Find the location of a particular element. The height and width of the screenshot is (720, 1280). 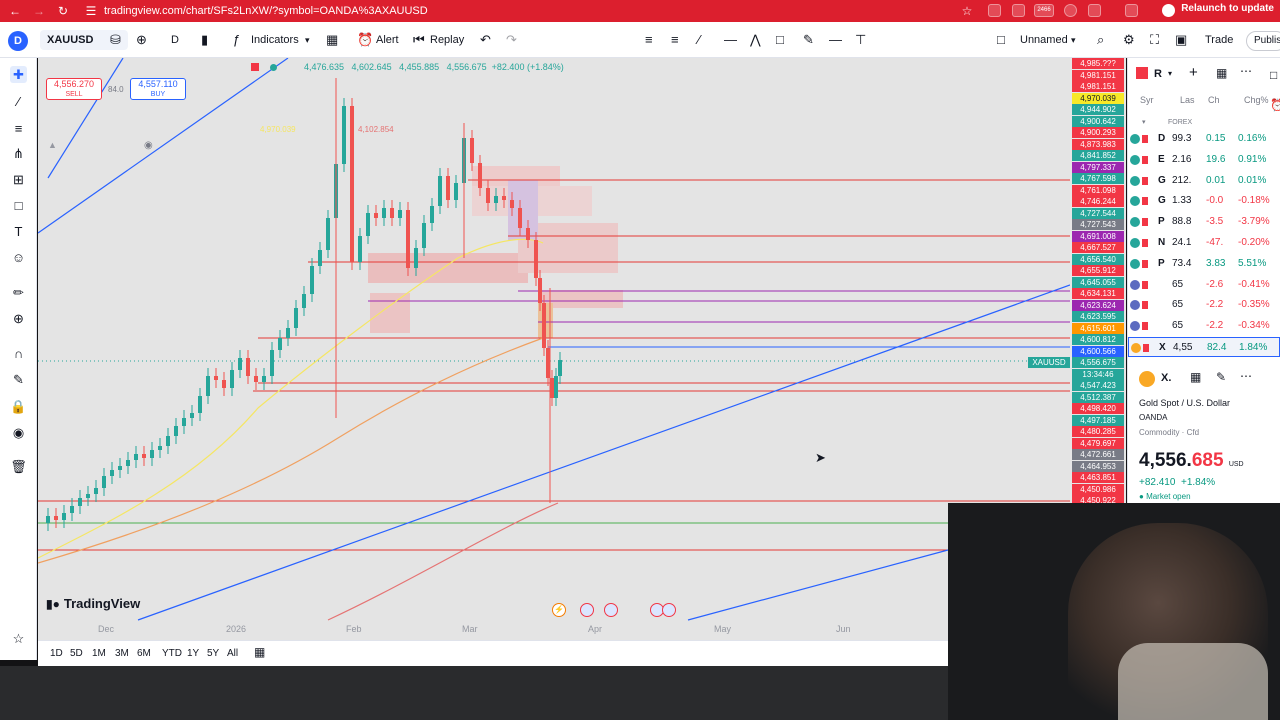

symbol-name: XAUUSD is located at coordinates (70, 40).